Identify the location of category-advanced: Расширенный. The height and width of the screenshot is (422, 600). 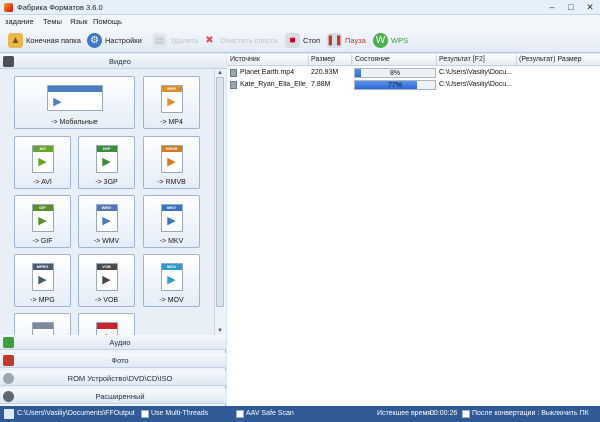
(113, 396).